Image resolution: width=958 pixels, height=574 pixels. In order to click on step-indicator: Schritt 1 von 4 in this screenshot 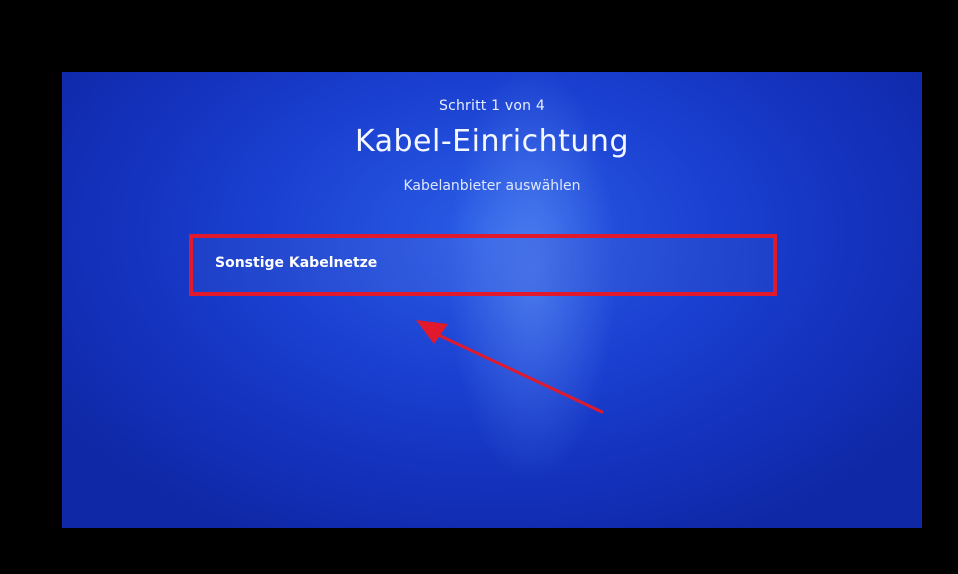, I will do `click(492, 106)`.